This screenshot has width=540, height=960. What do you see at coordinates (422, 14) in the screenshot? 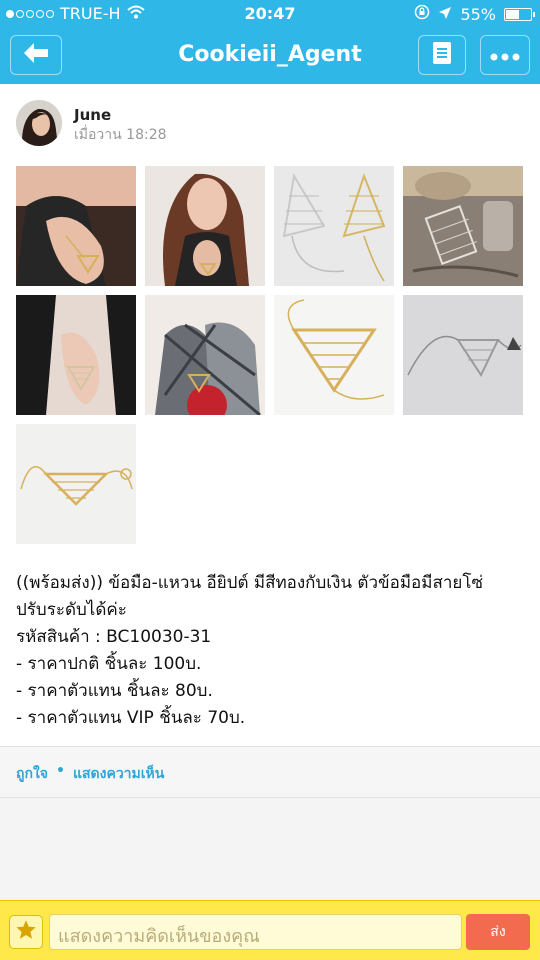
I see `rotation-lock-icon` at bounding box center [422, 14].